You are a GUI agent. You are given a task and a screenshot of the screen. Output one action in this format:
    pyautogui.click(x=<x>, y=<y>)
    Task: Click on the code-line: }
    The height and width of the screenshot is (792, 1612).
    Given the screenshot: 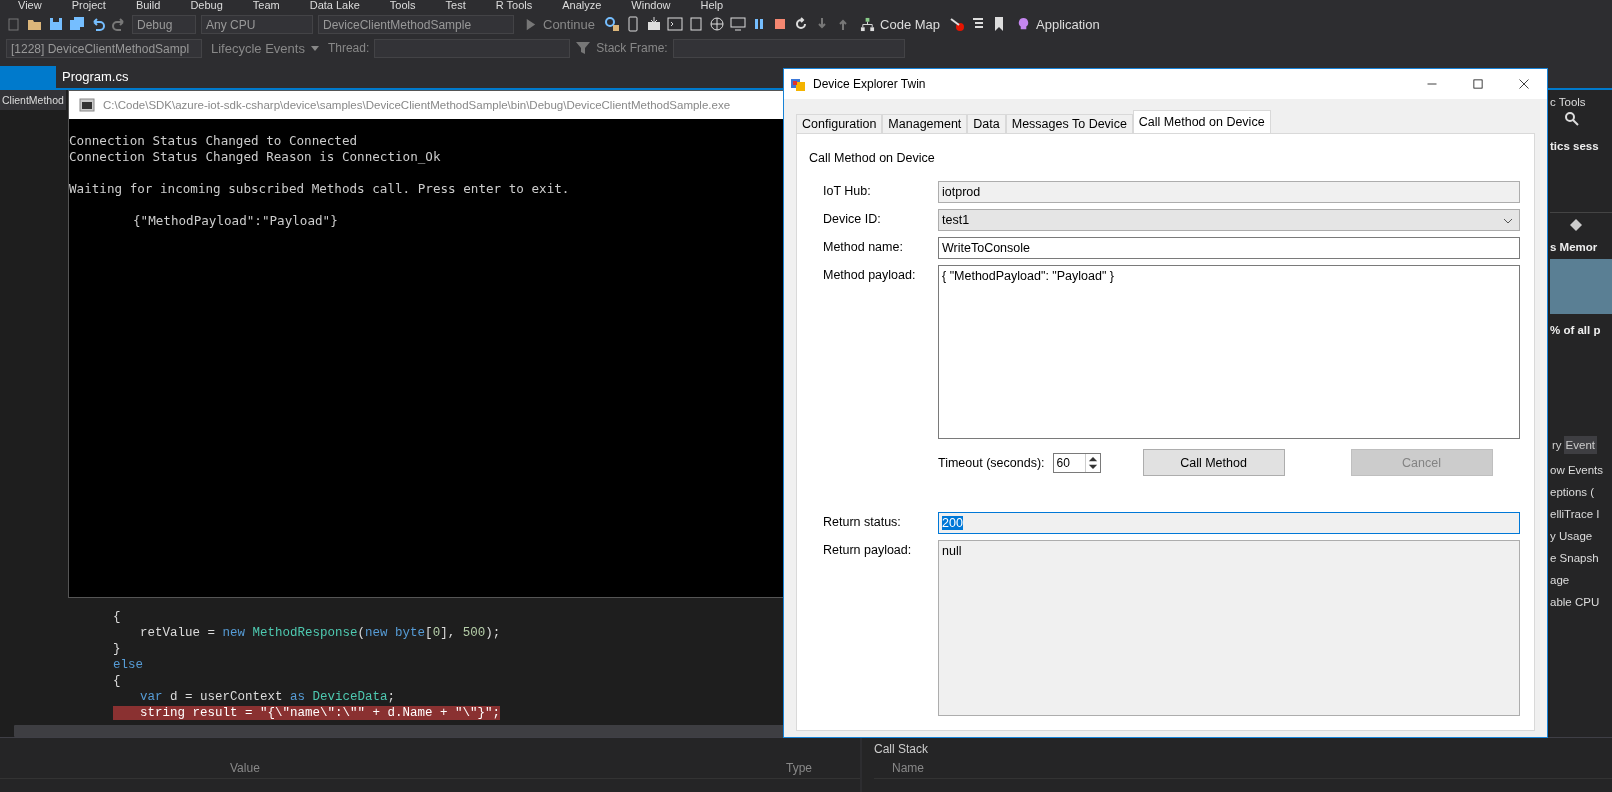 What is the action you would take?
    pyautogui.click(x=117, y=649)
    